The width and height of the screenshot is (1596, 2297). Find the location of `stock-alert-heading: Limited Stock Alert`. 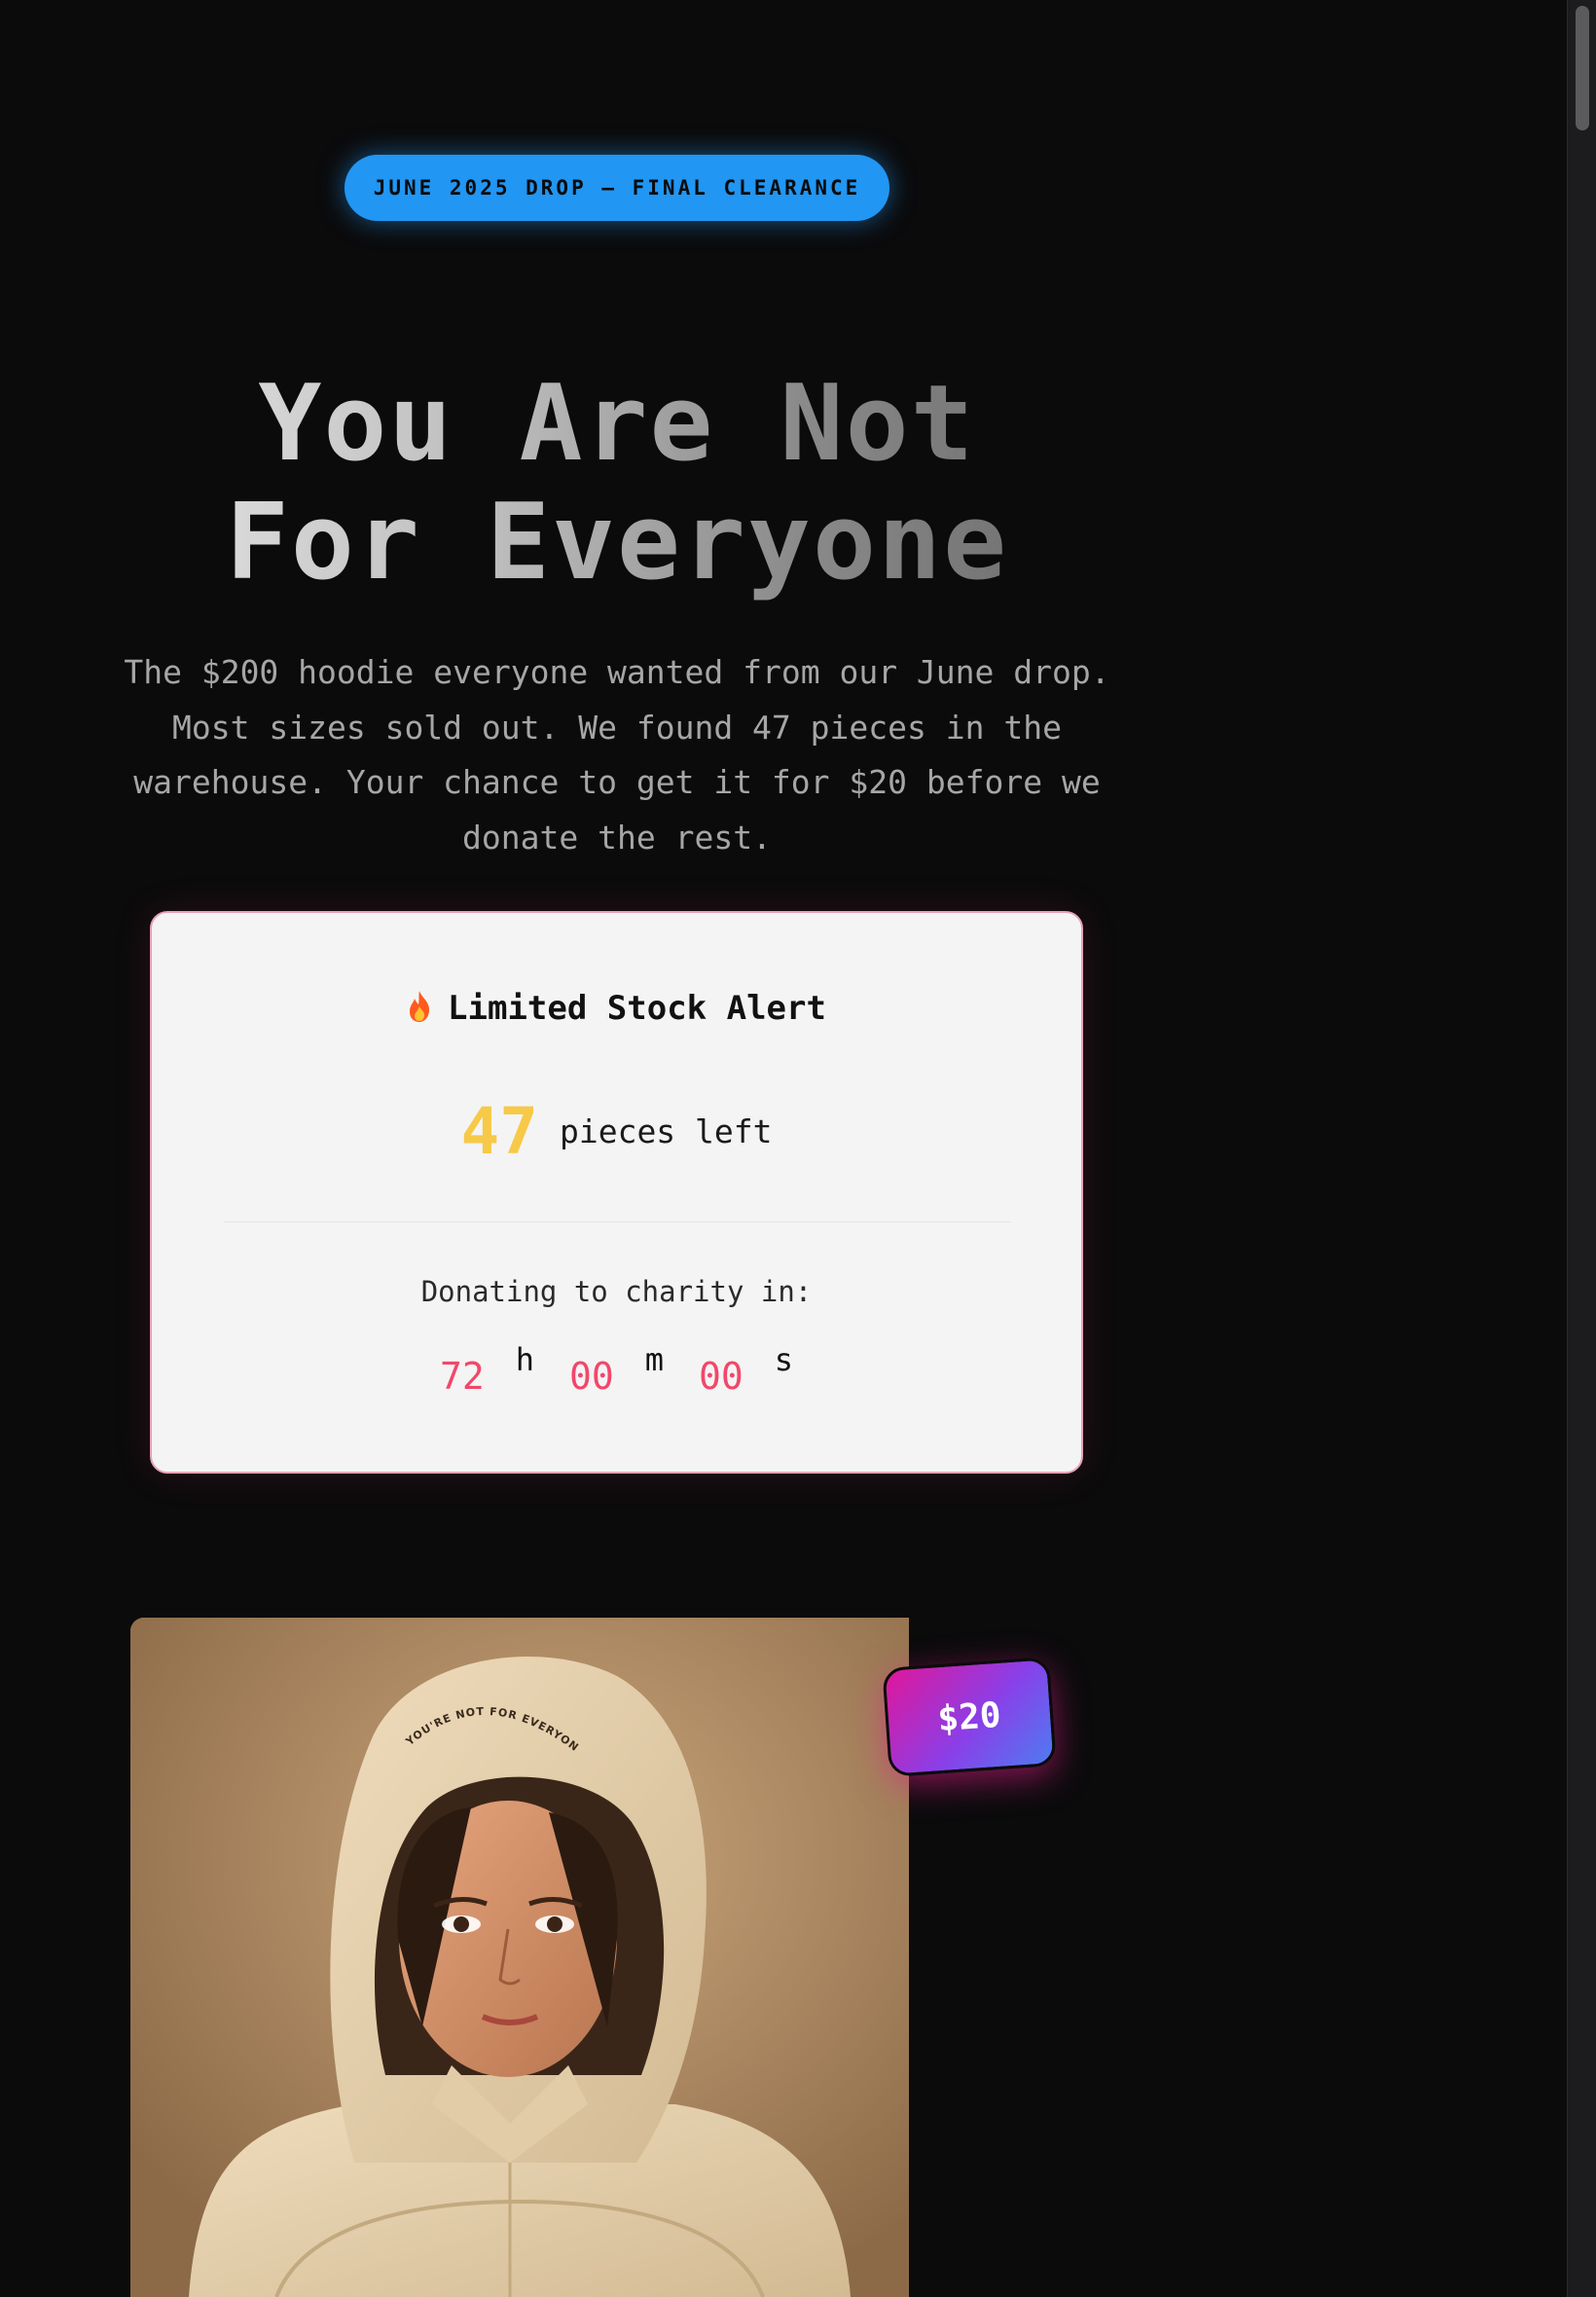

stock-alert-heading: Limited Stock Alert is located at coordinates (616, 1008).